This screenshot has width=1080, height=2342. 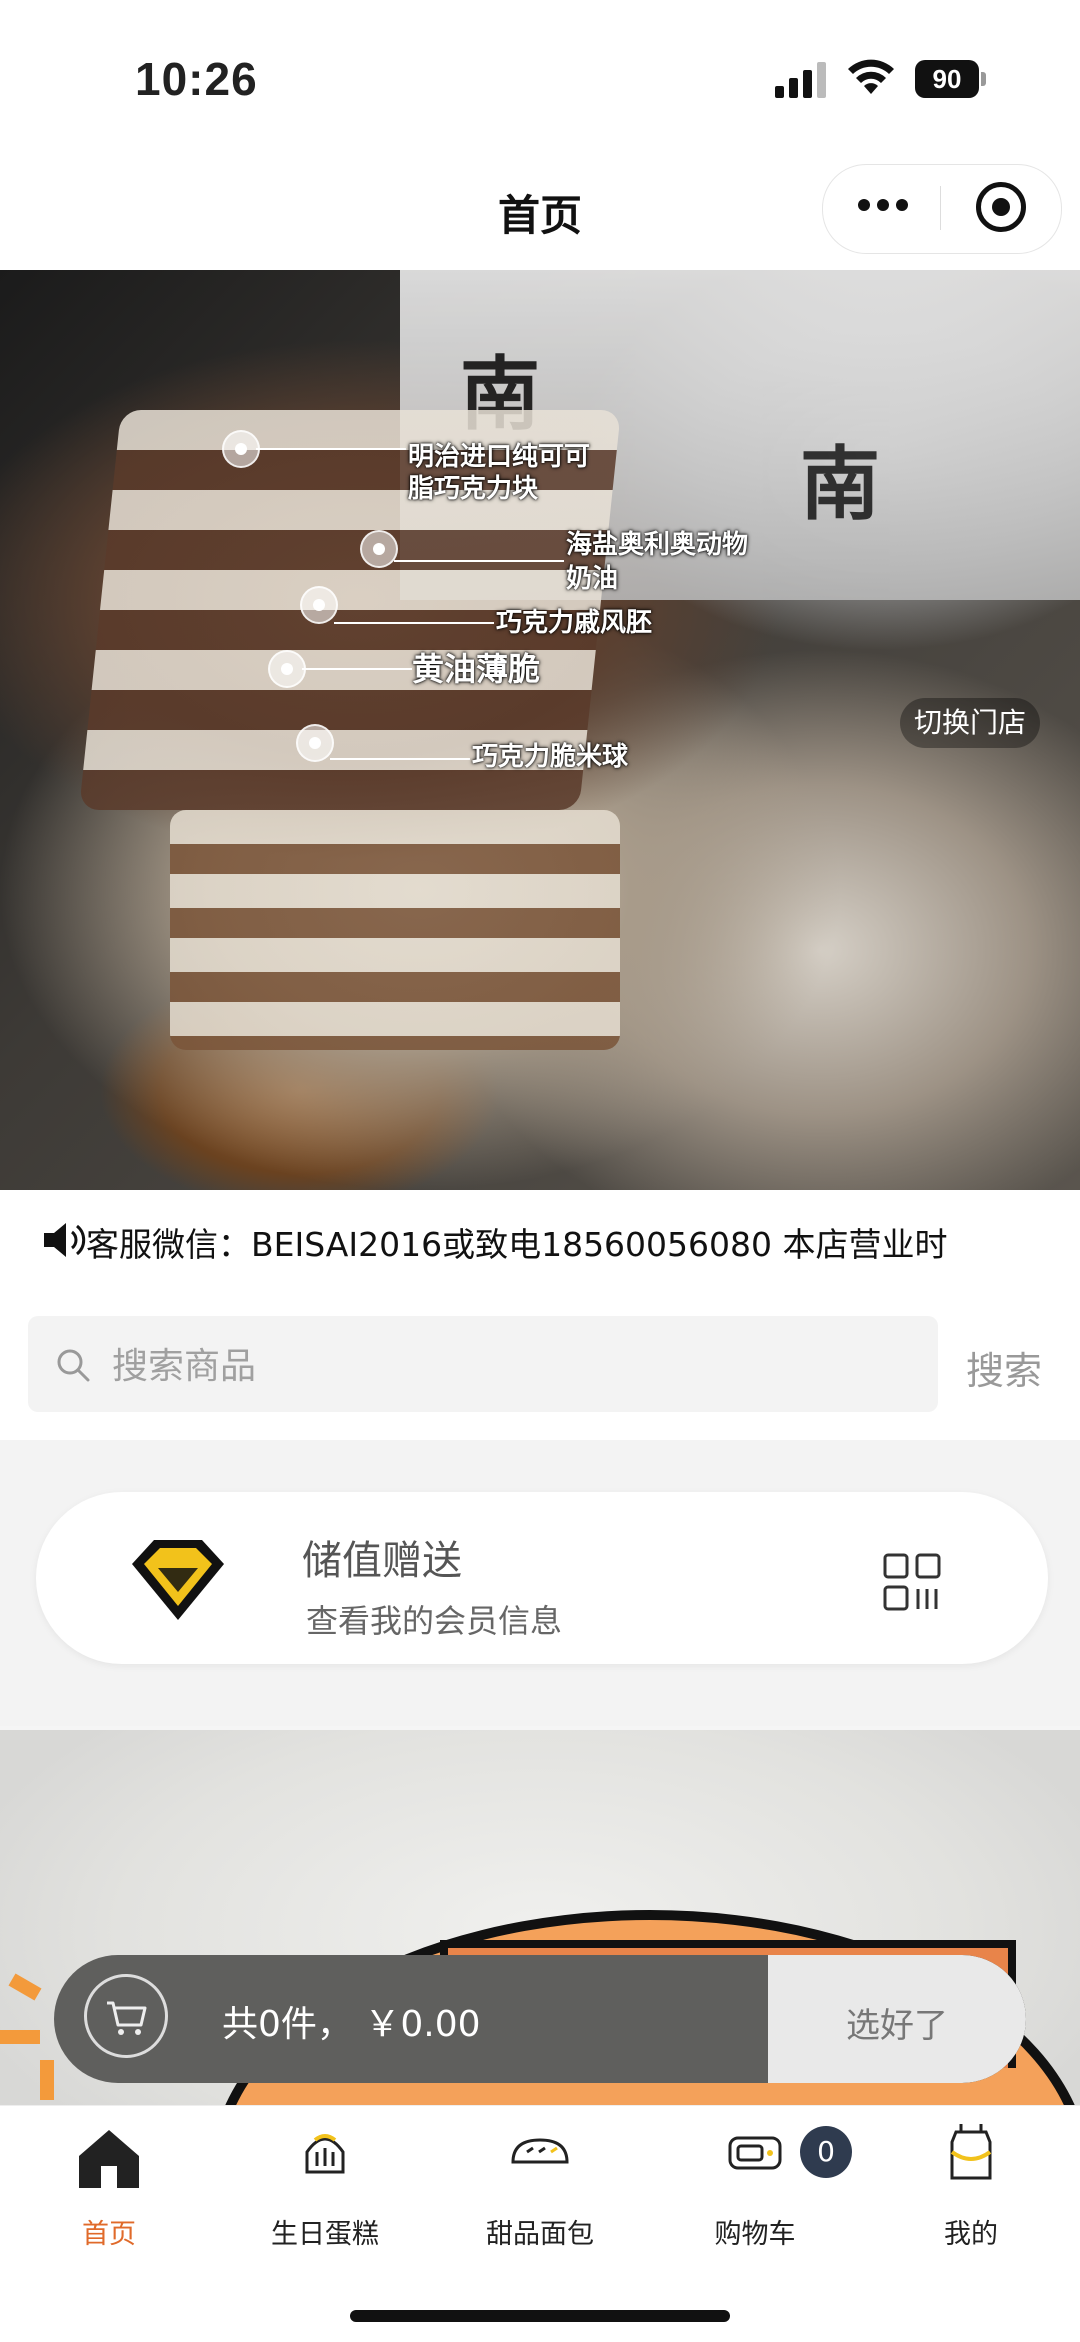 What do you see at coordinates (800, 80) in the screenshot?
I see `signal-icon` at bounding box center [800, 80].